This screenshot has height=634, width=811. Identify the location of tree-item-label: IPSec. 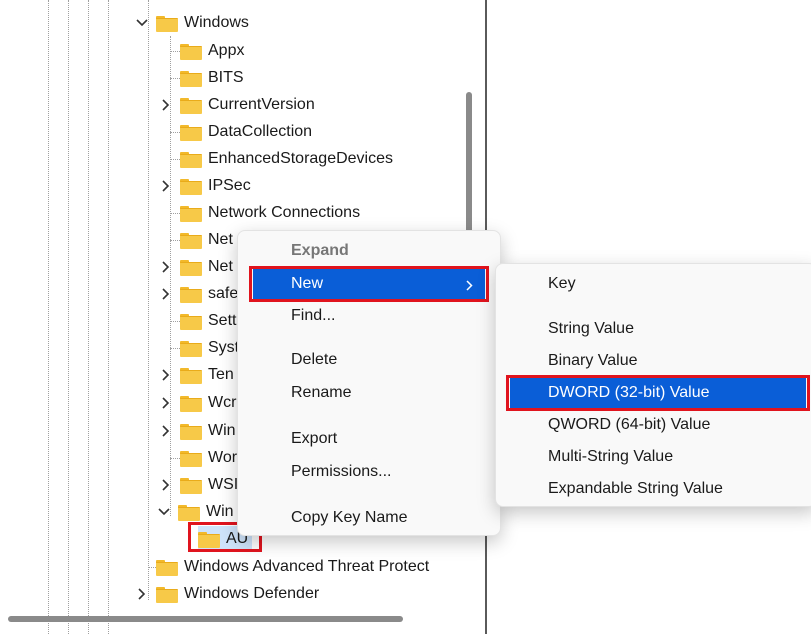
(229, 185).